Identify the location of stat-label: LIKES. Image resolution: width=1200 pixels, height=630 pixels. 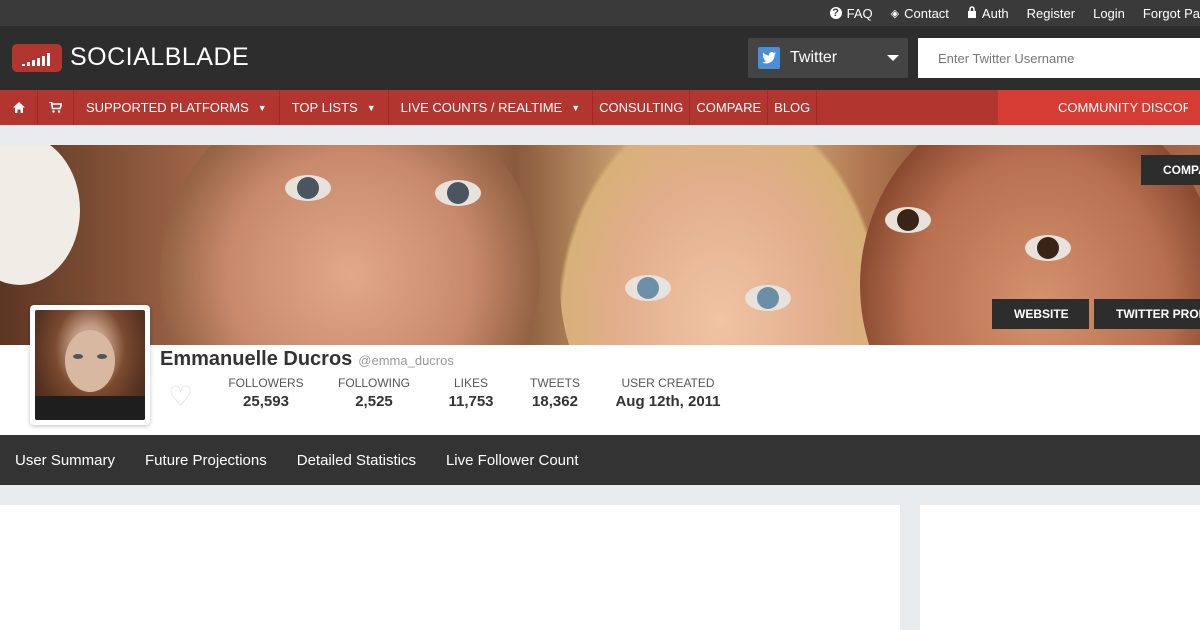
(471, 383).